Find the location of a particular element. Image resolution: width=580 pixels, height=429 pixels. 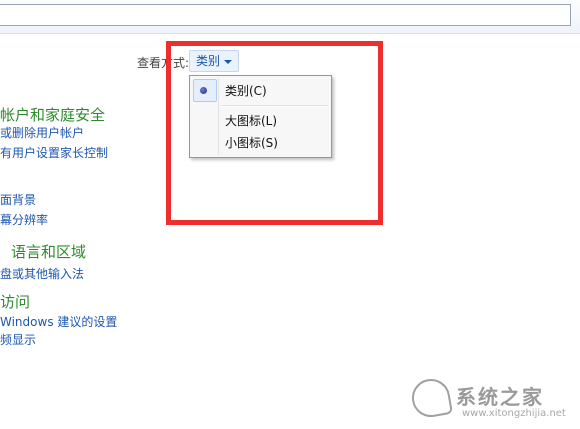

link-desktop-background: 面背景 is located at coordinates (18, 199).